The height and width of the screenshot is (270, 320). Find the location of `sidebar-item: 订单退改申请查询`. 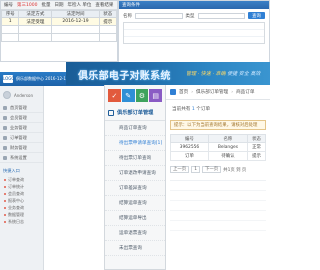

sidebar-item: 订单退改申请查询 is located at coordinates (135, 173).